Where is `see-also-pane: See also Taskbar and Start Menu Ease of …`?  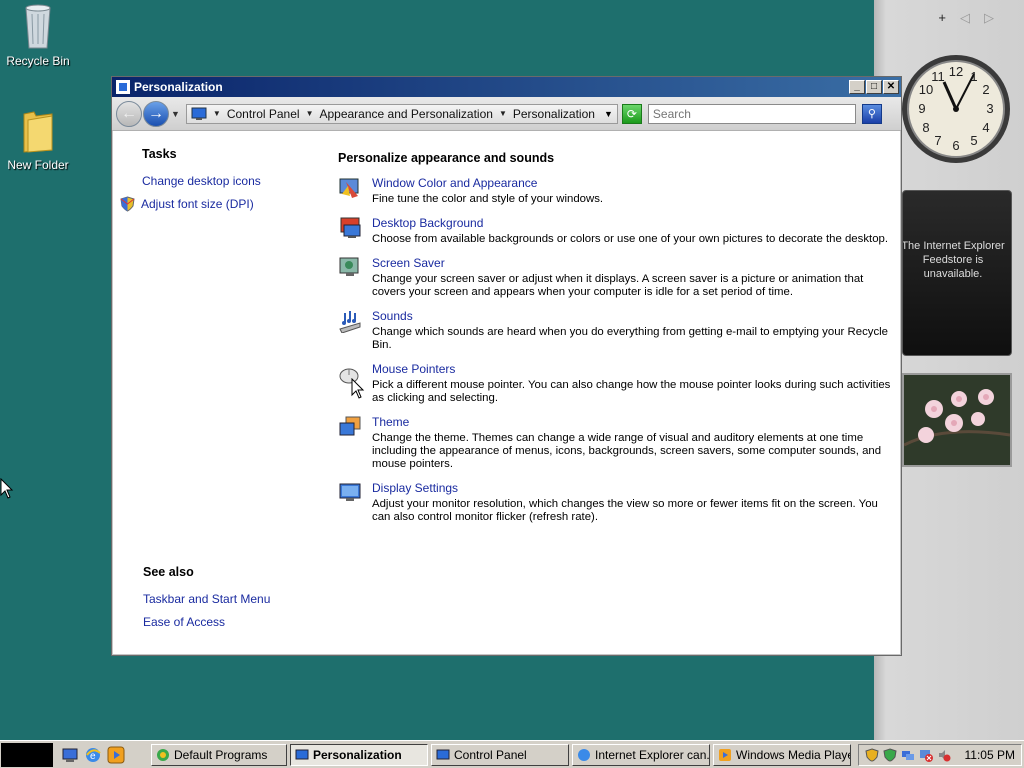
see-also-pane: See also Taskbar and Start Menu Ease of … is located at coordinates (243, 599).